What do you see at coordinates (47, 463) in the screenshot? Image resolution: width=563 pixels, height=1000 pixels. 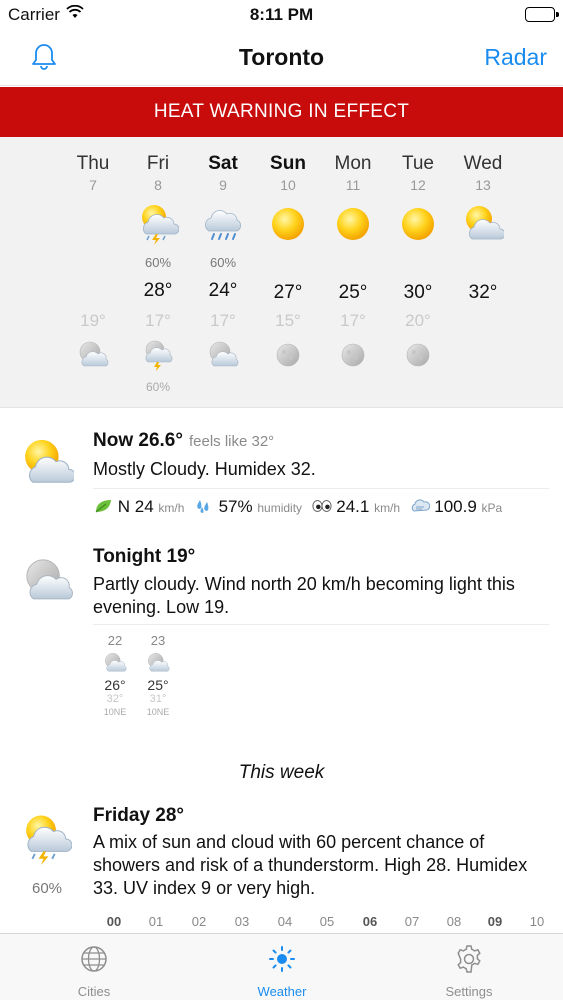 I see `mostly-cloudy-icon` at bounding box center [47, 463].